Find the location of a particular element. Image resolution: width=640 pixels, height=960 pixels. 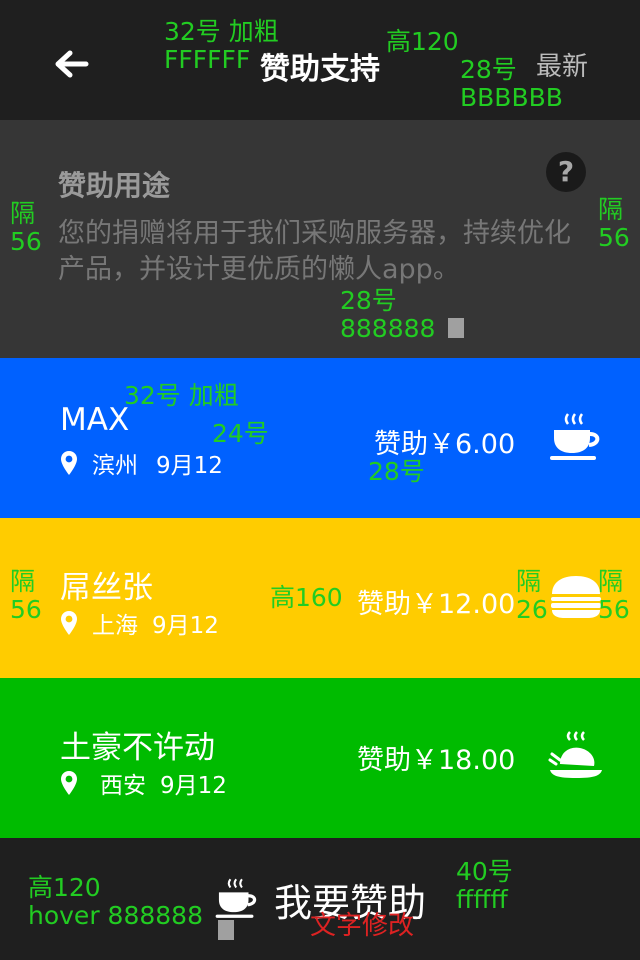

annotation-row-gap-left: 隔 56 is located at coordinates (26, 596).